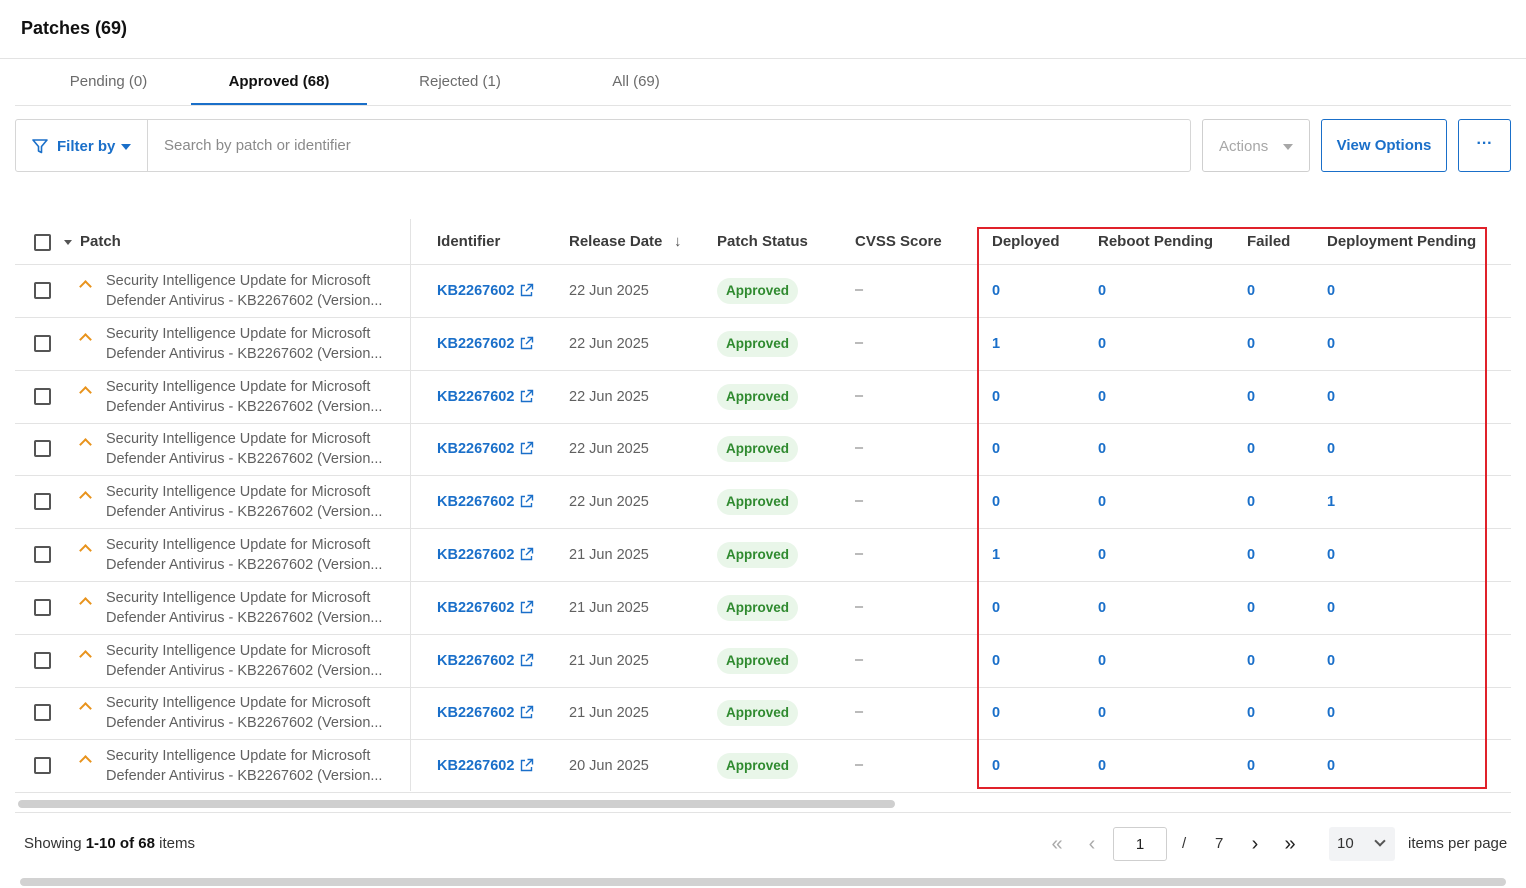  I want to click on more-options-button: ···, so click(1484, 145).